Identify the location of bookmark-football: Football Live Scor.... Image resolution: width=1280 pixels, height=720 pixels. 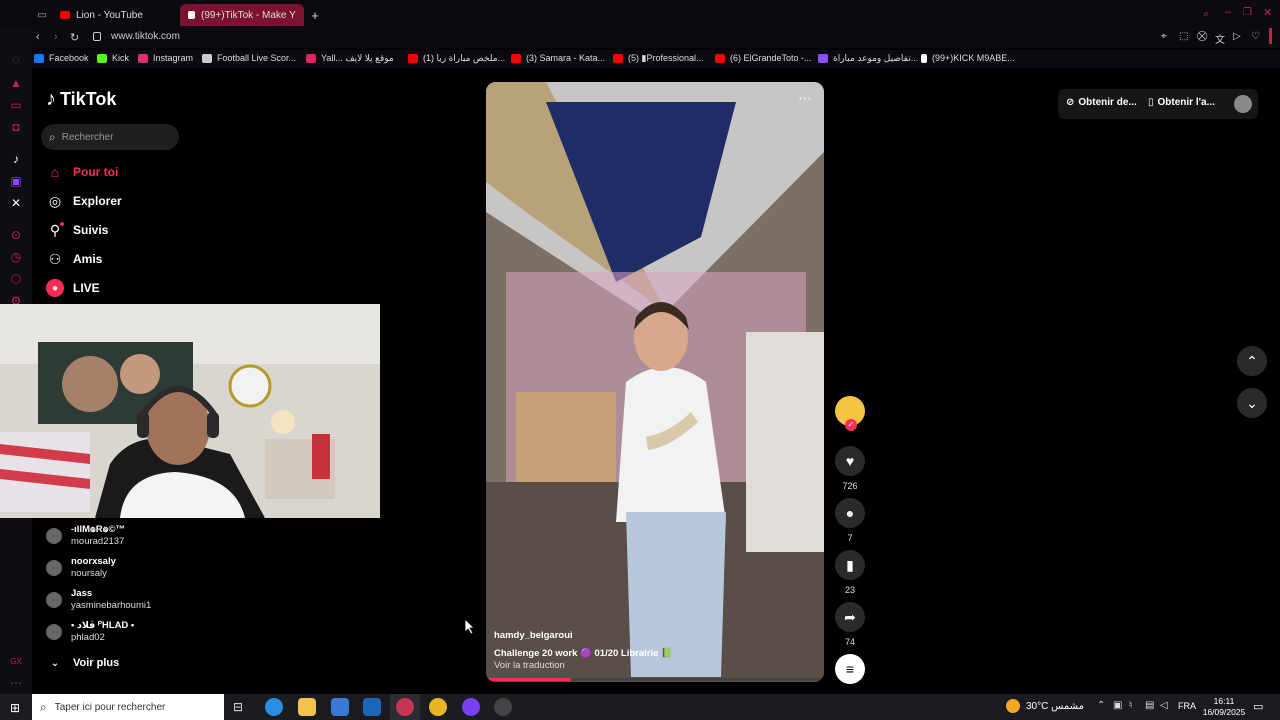
(249, 58).